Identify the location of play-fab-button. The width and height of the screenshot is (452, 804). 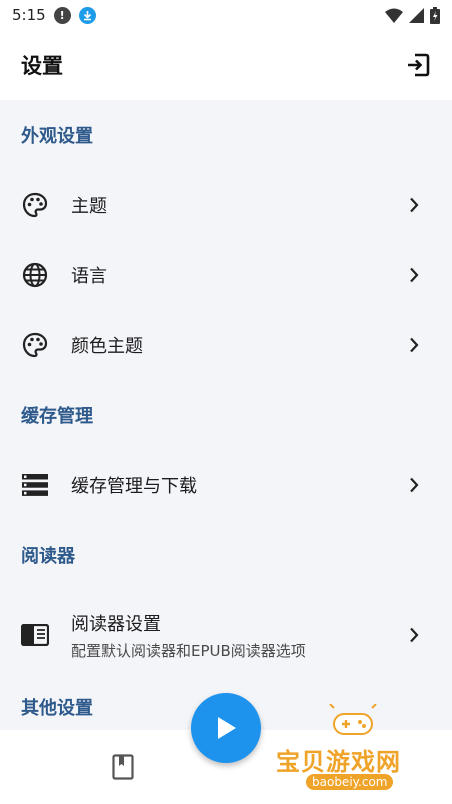
(226, 728).